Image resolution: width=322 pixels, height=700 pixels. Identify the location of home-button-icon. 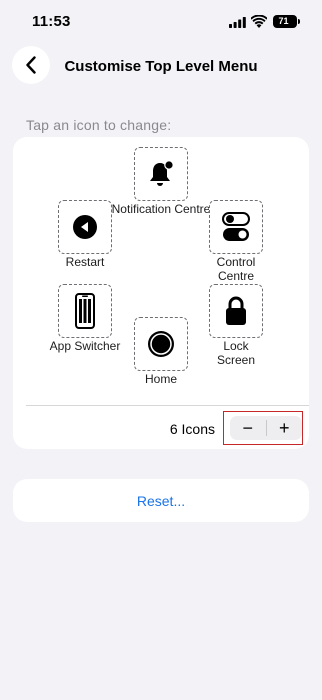
(161, 344).